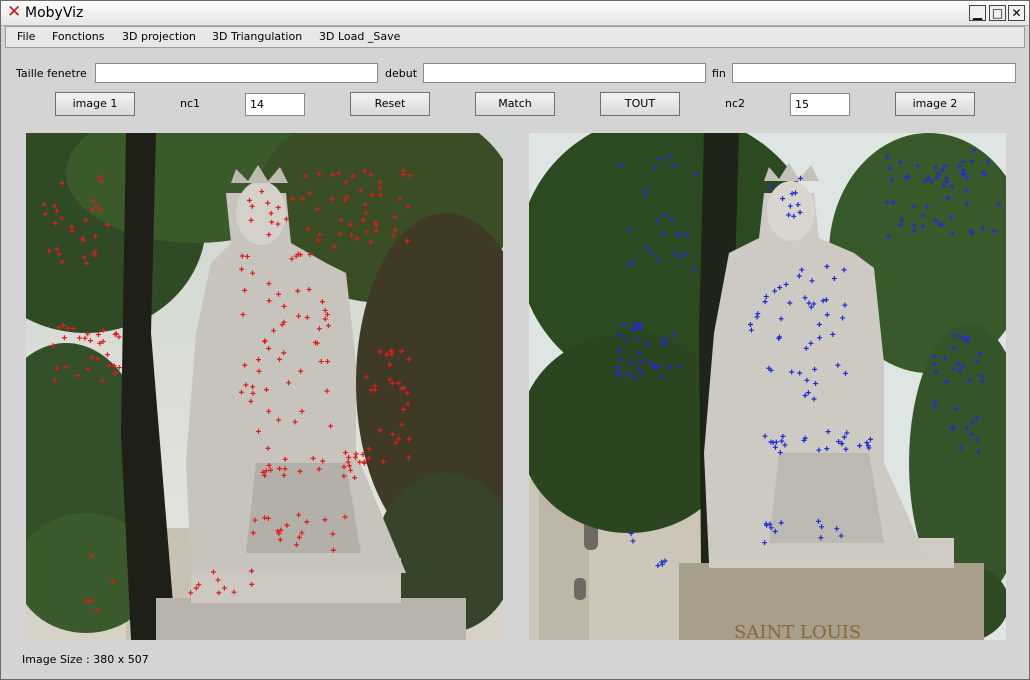  What do you see at coordinates (359, 36) in the screenshot?
I see `menu-3d-load-save: 3D Load _Save` at bounding box center [359, 36].